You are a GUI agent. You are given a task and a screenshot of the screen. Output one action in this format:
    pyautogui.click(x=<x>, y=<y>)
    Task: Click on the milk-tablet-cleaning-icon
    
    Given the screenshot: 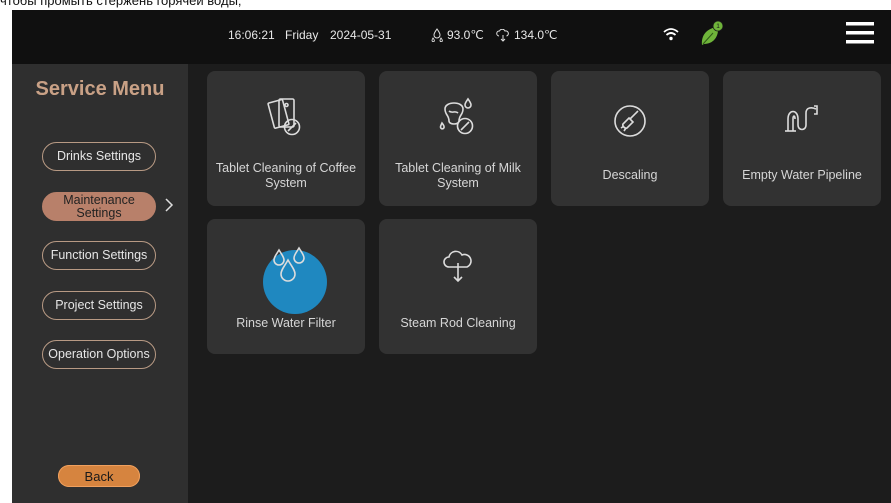 What is the action you would take?
    pyautogui.click(x=456, y=116)
    